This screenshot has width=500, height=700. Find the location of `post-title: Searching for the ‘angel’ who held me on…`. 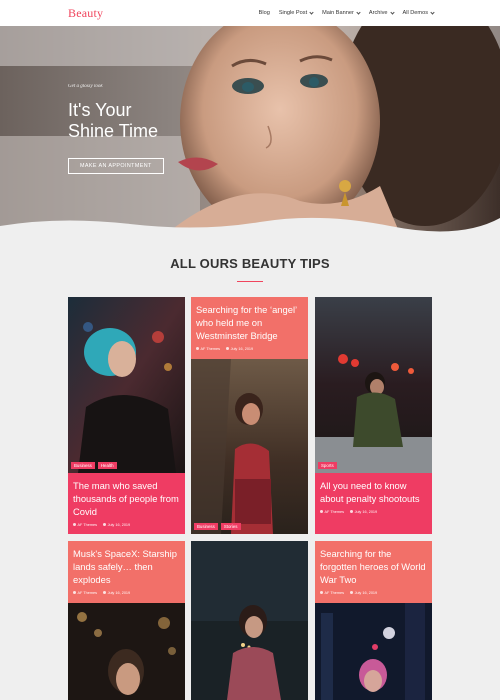

post-title: Searching for the ‘angel’ who held me on… is located at coordinates (249, 322).